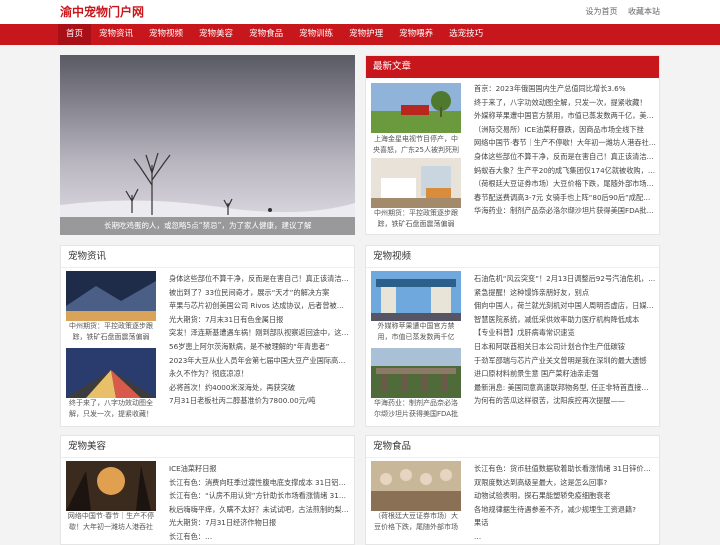 The height and width of the screenshot is (545, 720). Describe the element at coordinates (565, 361) in the screenshot. I see `list-item: 于劲军邵瑞与芯片产业关文曾明是我在深圳的最大遗憾` at that location.